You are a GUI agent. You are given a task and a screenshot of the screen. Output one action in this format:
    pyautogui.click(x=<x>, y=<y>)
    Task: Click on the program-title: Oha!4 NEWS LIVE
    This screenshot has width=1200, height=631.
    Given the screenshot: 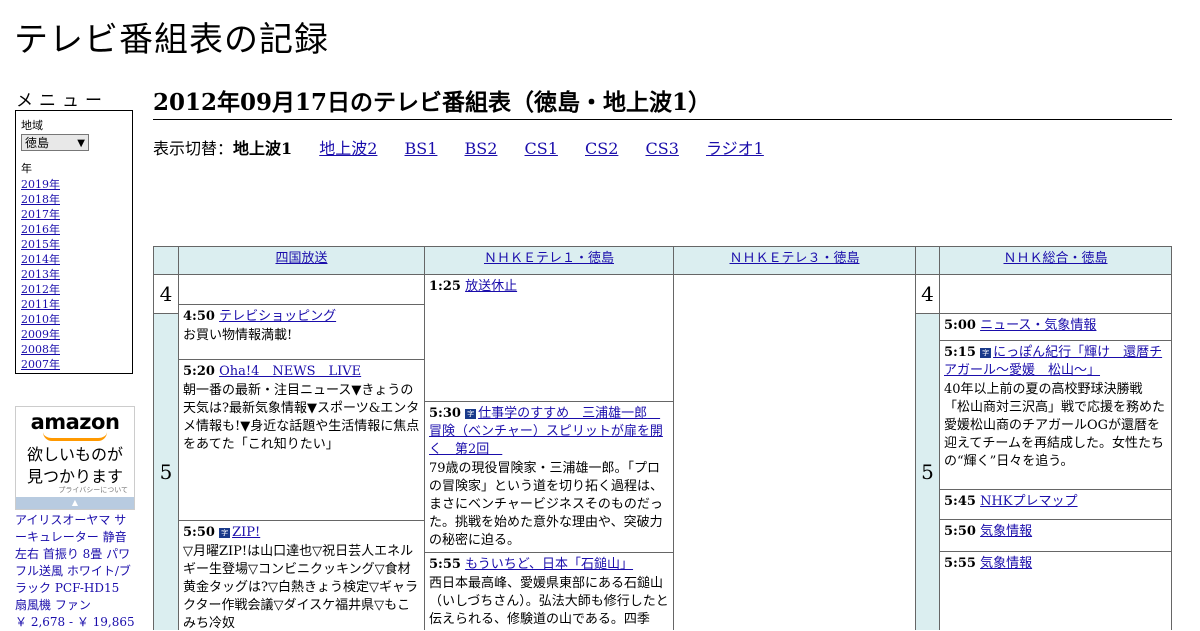 What is the action you would take?
    pyautogui.click(x=290, y=371)
    